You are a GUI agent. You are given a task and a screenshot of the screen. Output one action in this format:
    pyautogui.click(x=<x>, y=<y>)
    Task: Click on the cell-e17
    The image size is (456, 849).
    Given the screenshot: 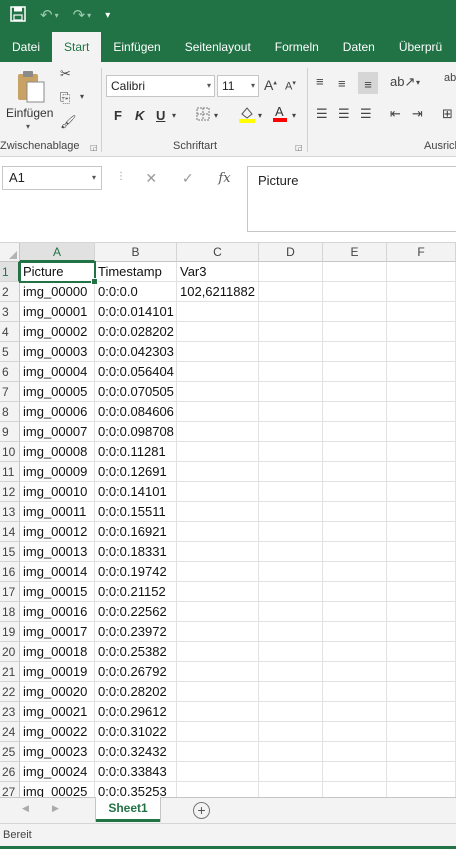 What is the action you would take?
    pyautogui.click(x=355, y=592)
    